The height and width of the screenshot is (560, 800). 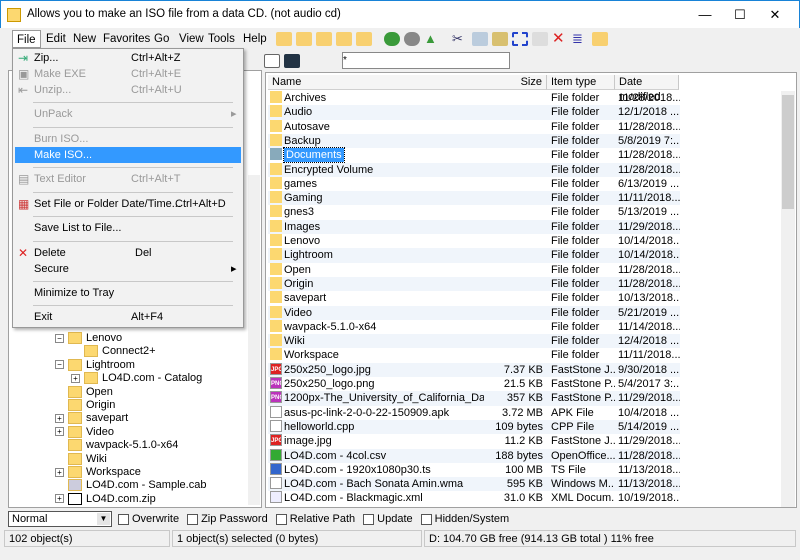 What do you see at coordinates (705, 15) in the screenshot?
I see `minimize-button: —` at bounding box center [705, 15].